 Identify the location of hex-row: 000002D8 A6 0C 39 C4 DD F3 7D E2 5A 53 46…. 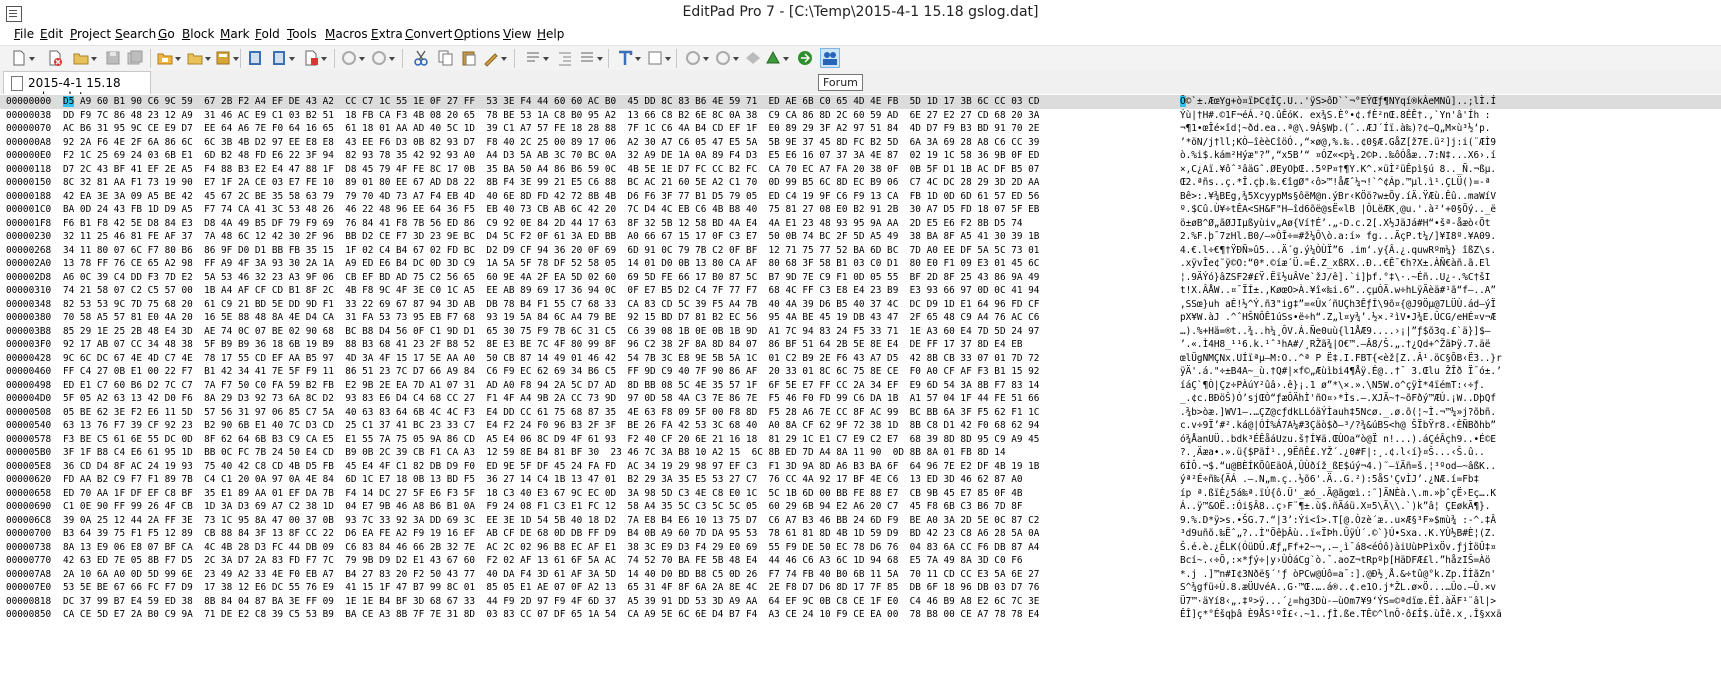
(860, 278).